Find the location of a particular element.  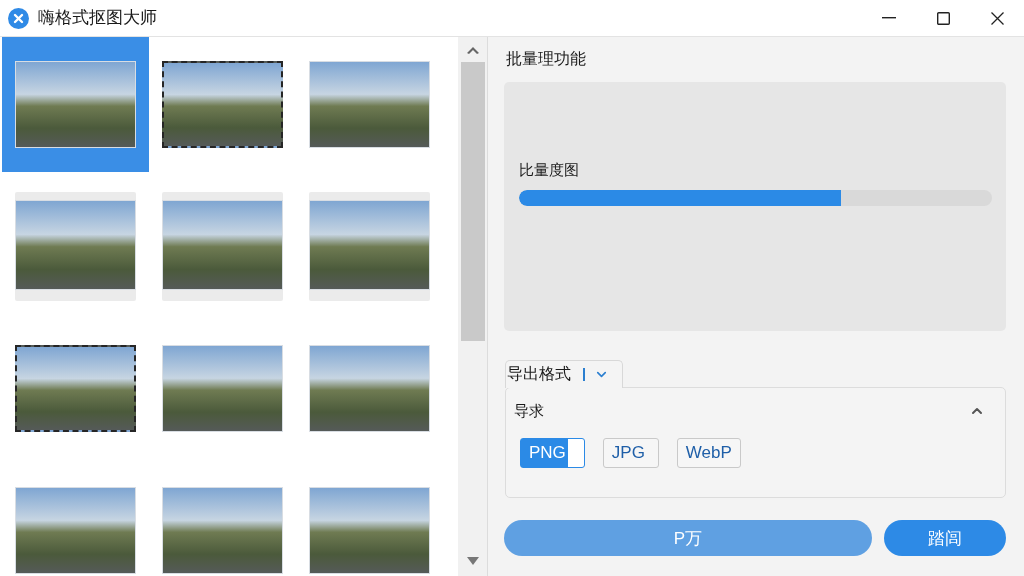

progress-label: 比量度图 is located at coordinates (549, 170).